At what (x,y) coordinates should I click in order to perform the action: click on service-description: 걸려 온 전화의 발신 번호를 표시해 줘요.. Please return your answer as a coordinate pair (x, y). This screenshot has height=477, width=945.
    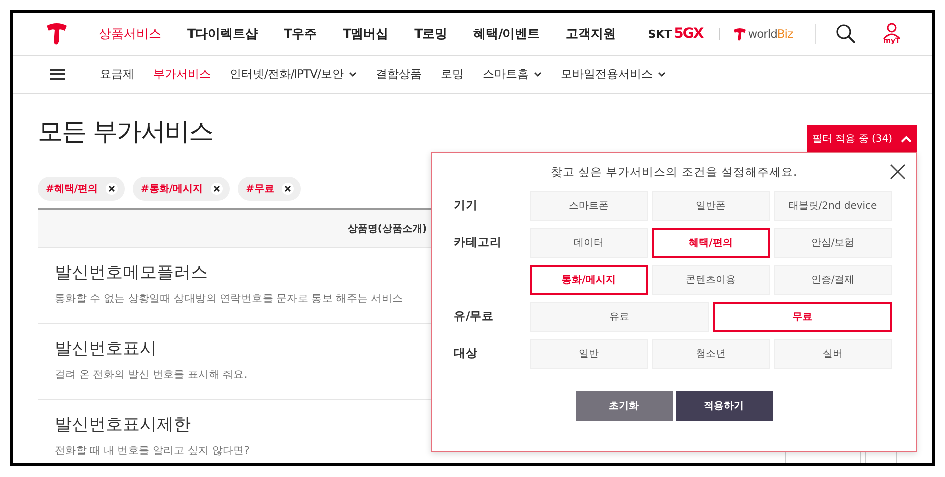
    Looking at the image, I should click on (151, 375).